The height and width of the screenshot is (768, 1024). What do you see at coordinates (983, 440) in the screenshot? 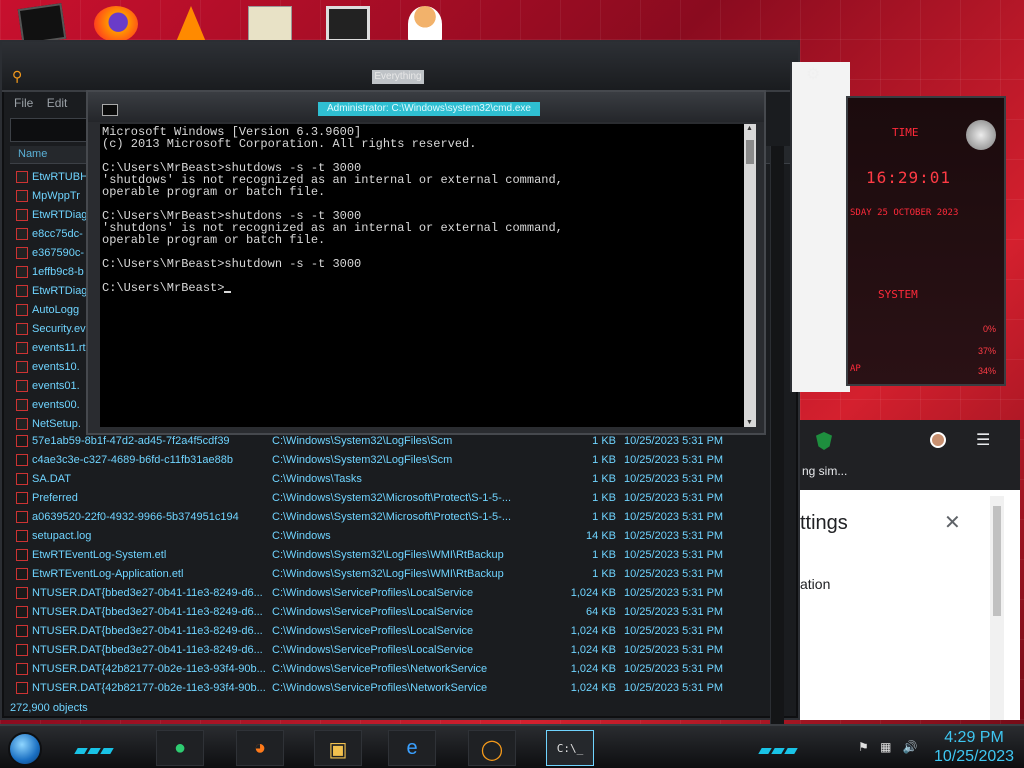
I see `menu-icon: ☰` at bounding box center [983, 440].